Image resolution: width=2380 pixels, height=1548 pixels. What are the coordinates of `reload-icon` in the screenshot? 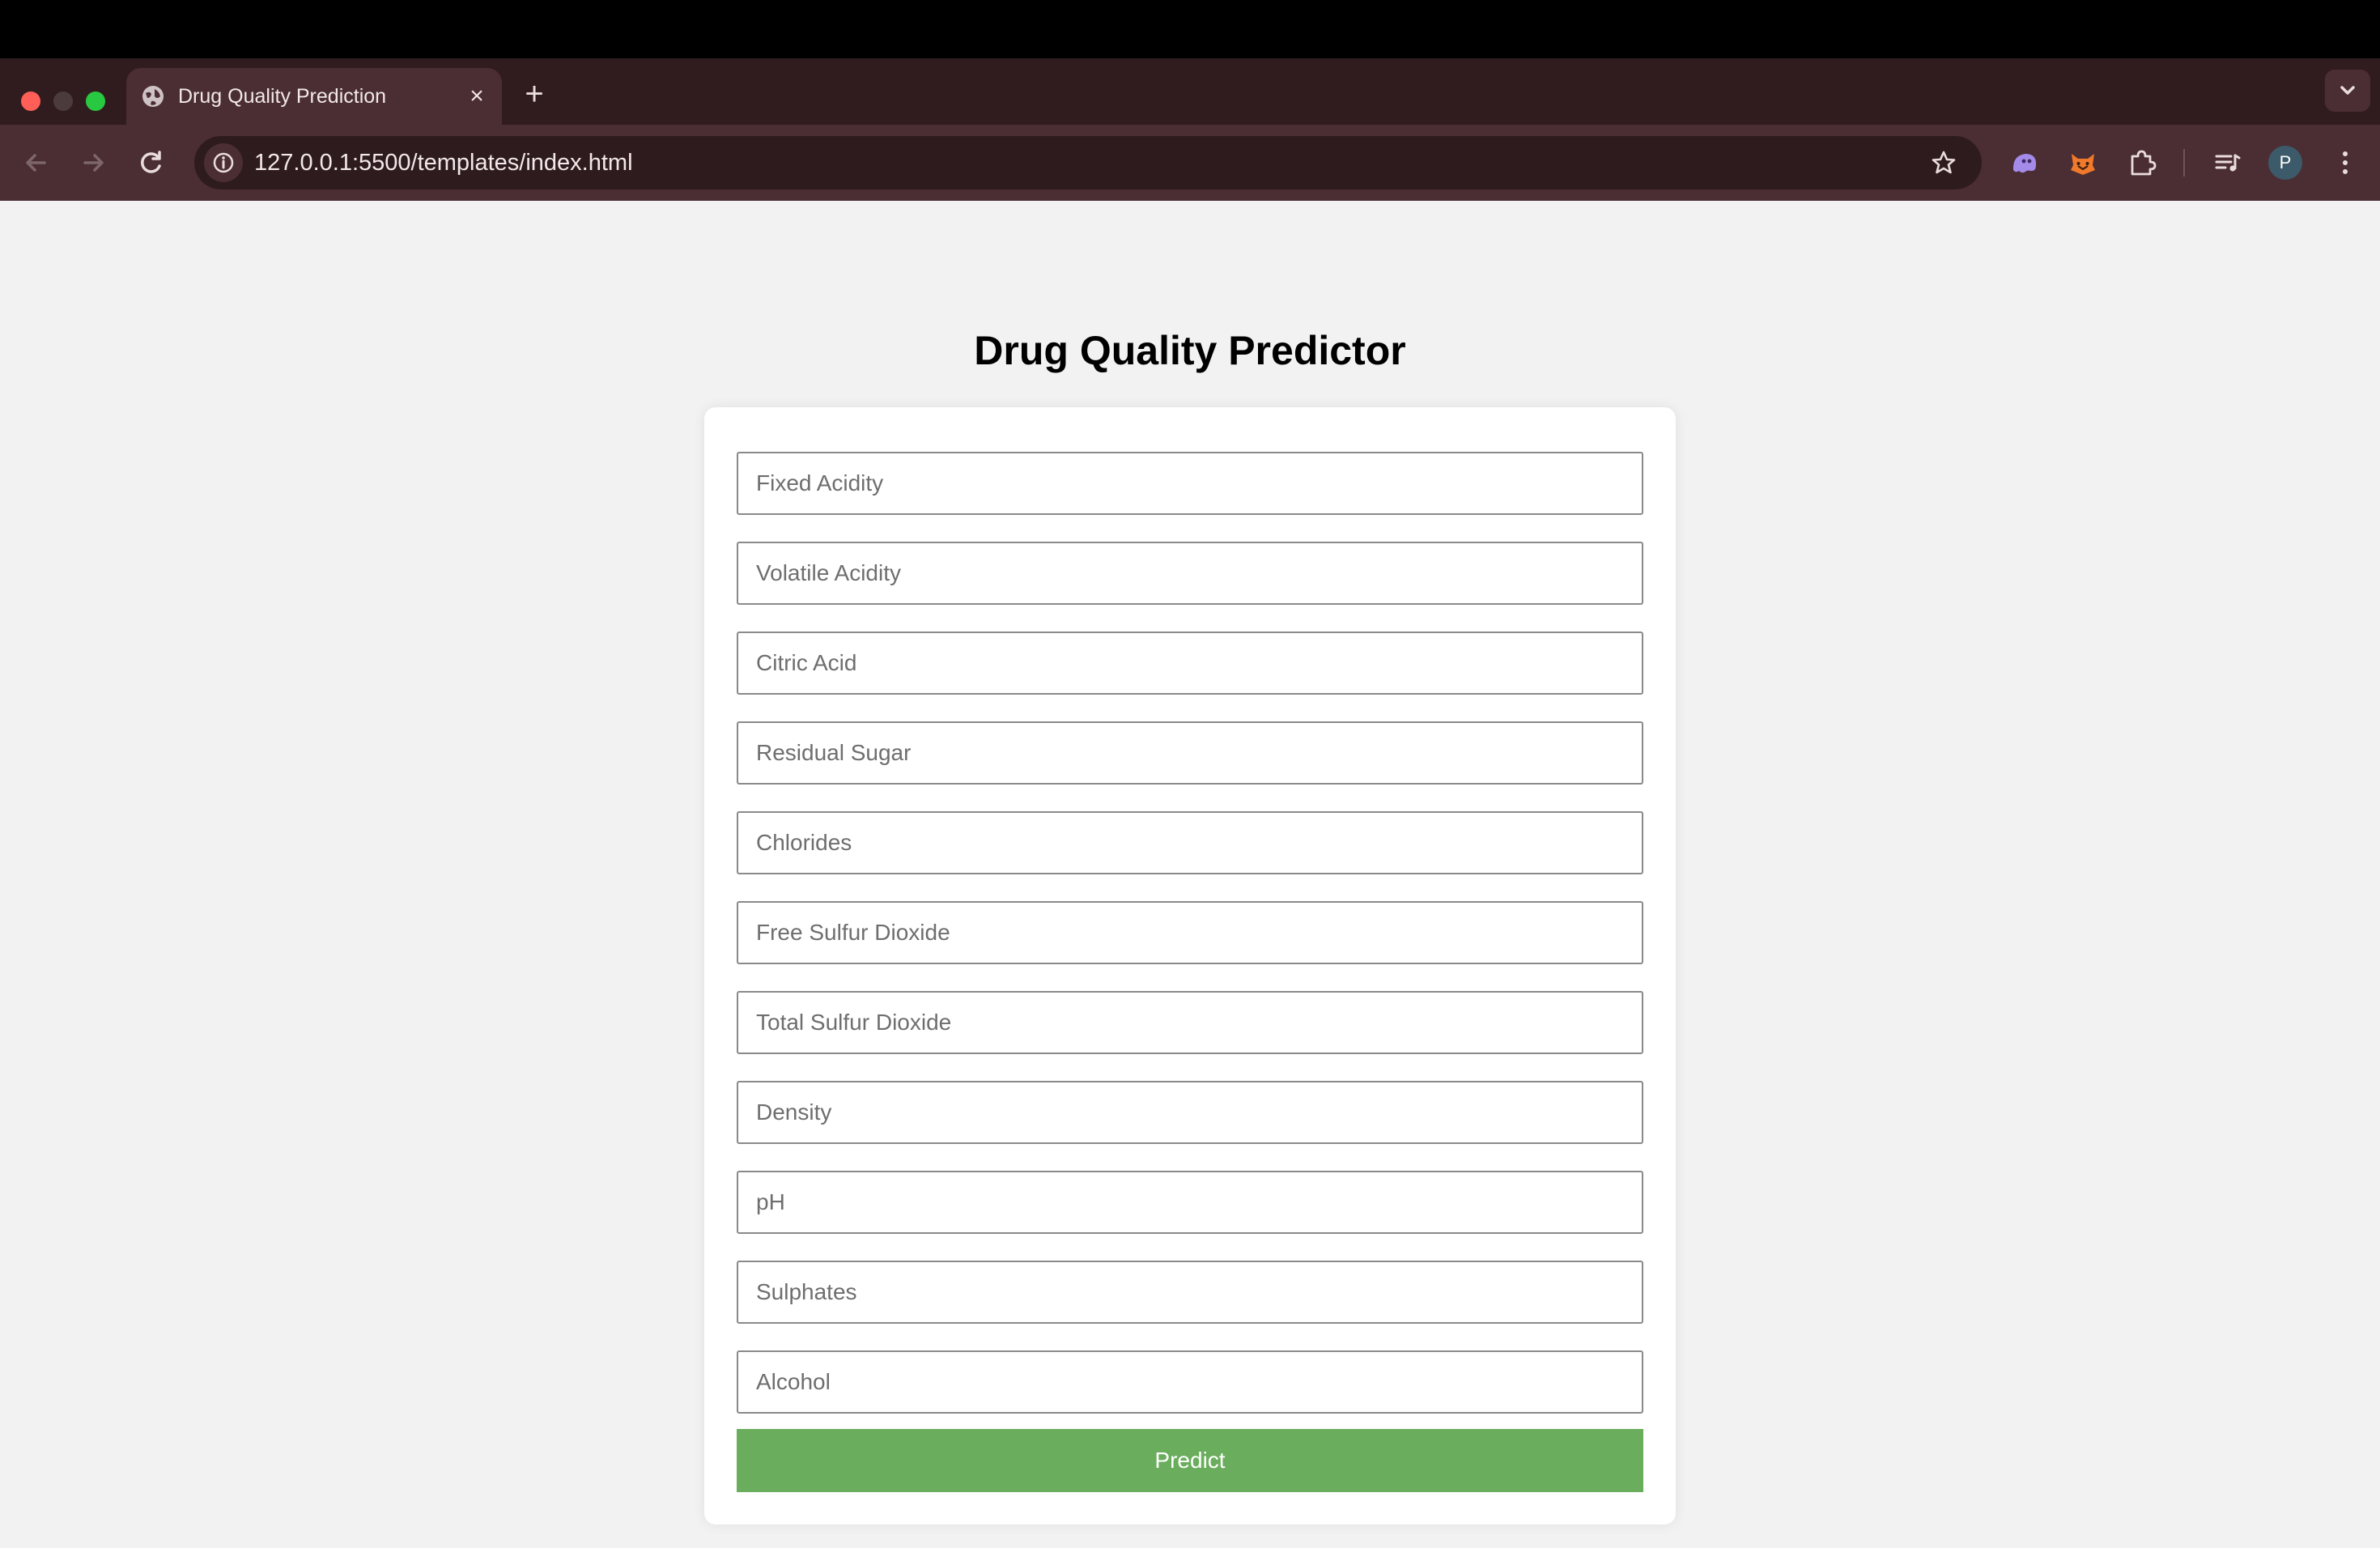 It's located at (151, 162).